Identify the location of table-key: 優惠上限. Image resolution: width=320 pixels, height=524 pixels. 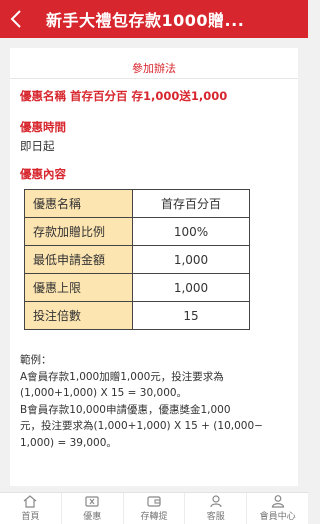
(78, 287).